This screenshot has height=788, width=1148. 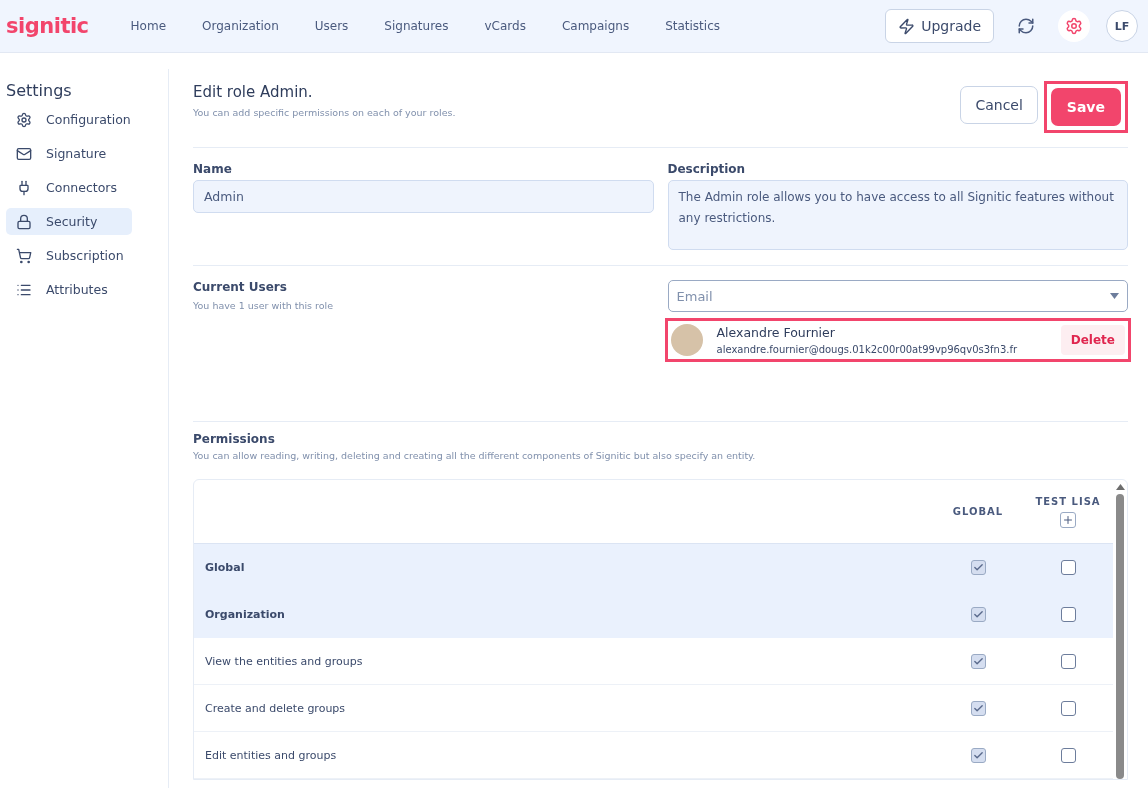 I want to click on sidebar-item: Subscription, so click(x=69, y=255).